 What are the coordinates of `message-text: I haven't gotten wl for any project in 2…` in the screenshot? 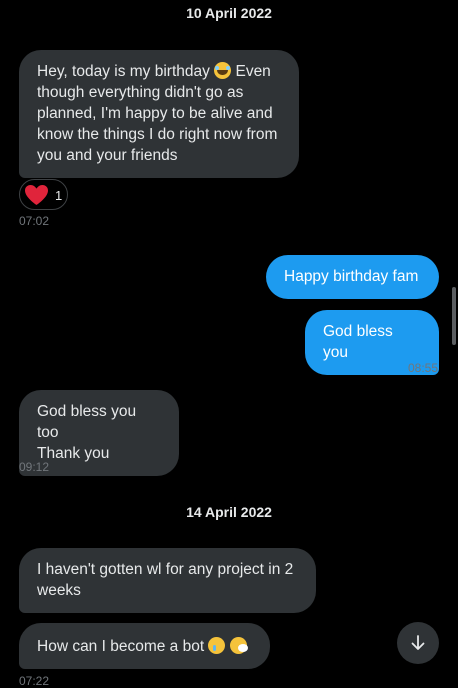 It's located at (165, 580).